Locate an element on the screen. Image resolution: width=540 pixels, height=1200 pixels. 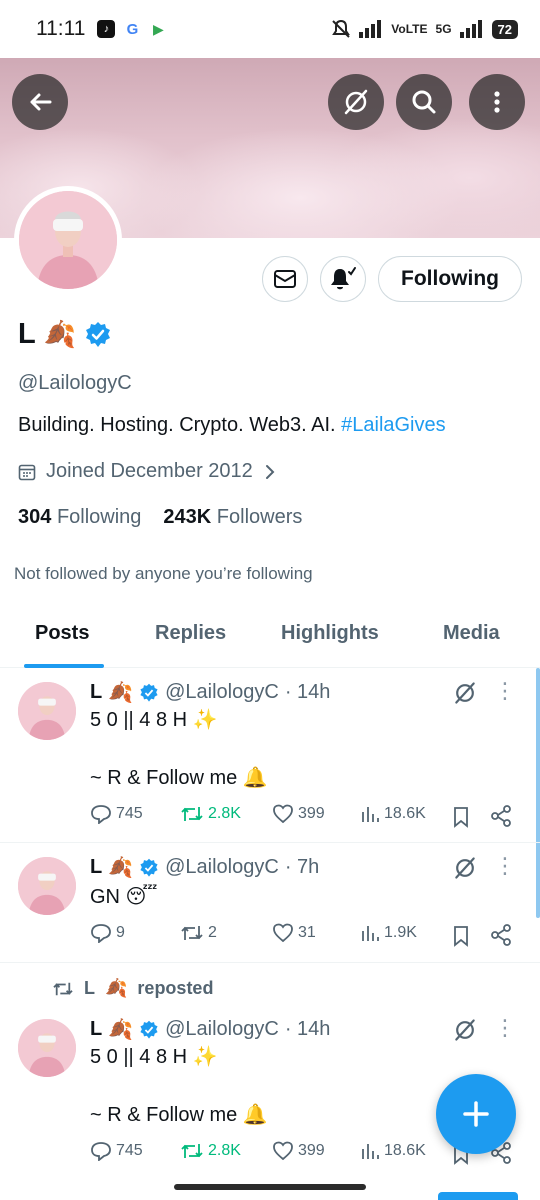
more-options-button is located at coordinates (497, 102).